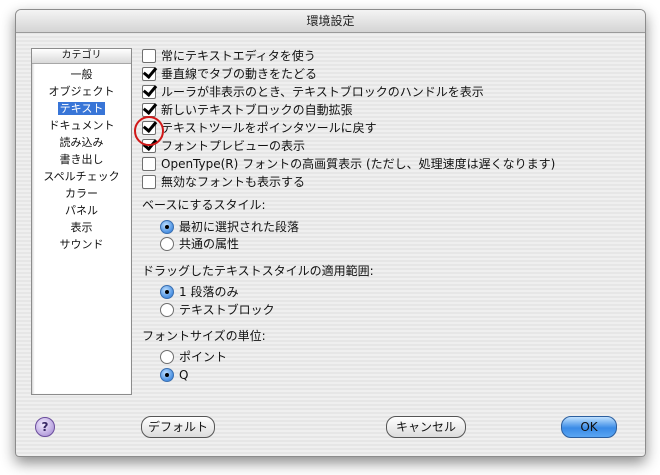 Image resolution: width=660 pixels, height=475 pixels. I want to click on help-button: ?, so click(45, 427).